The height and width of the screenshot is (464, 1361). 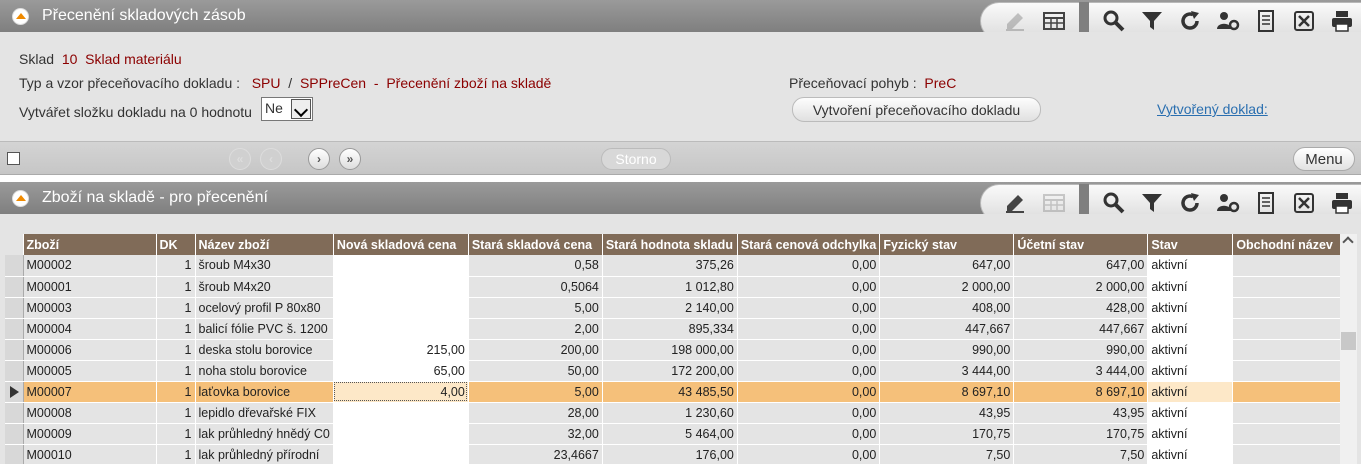 What do you see at coordinates (290, 83) in the screenshot?
I see `typ-sep: /` at bounding box center [290, 83].